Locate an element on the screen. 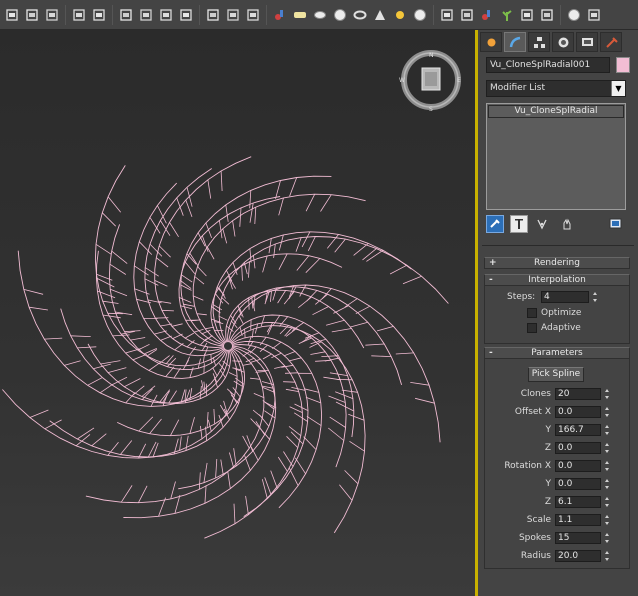 The height and width of the screenshot is (596, 638). display-tab-icon is located at coordinates (587, 42).